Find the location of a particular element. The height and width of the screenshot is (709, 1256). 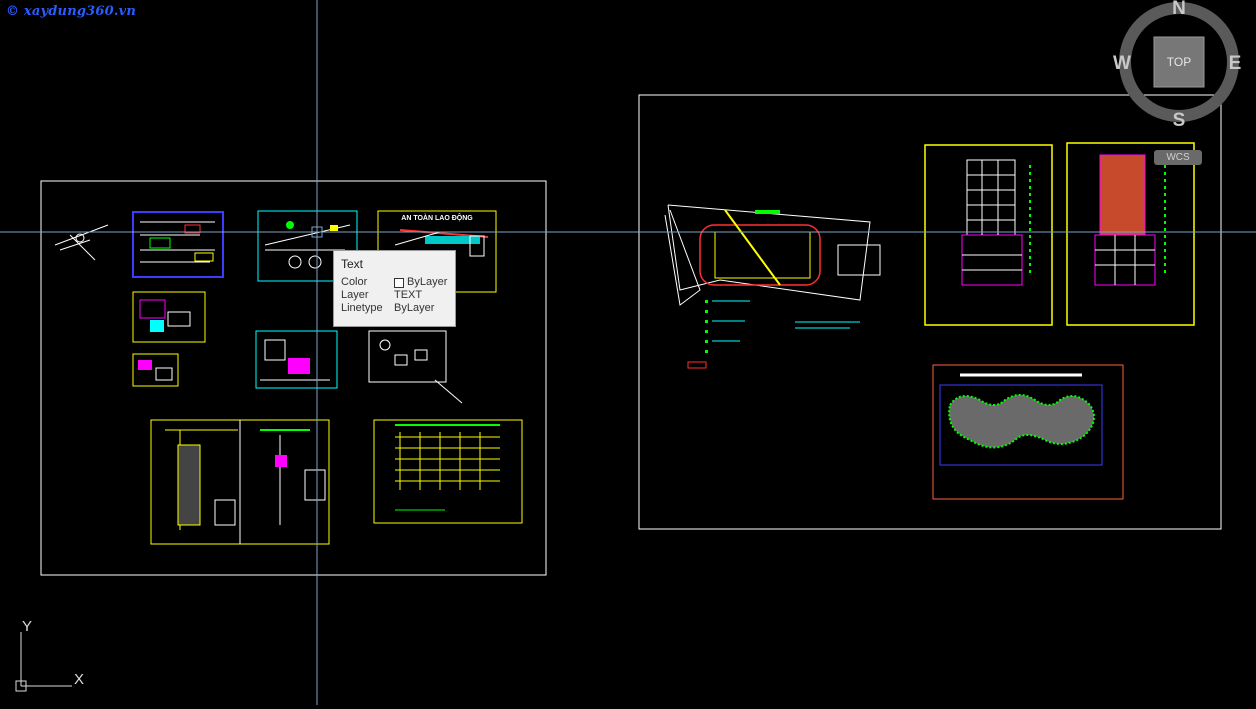

sheet-floor-plan is located at coordinates (1028, 432).